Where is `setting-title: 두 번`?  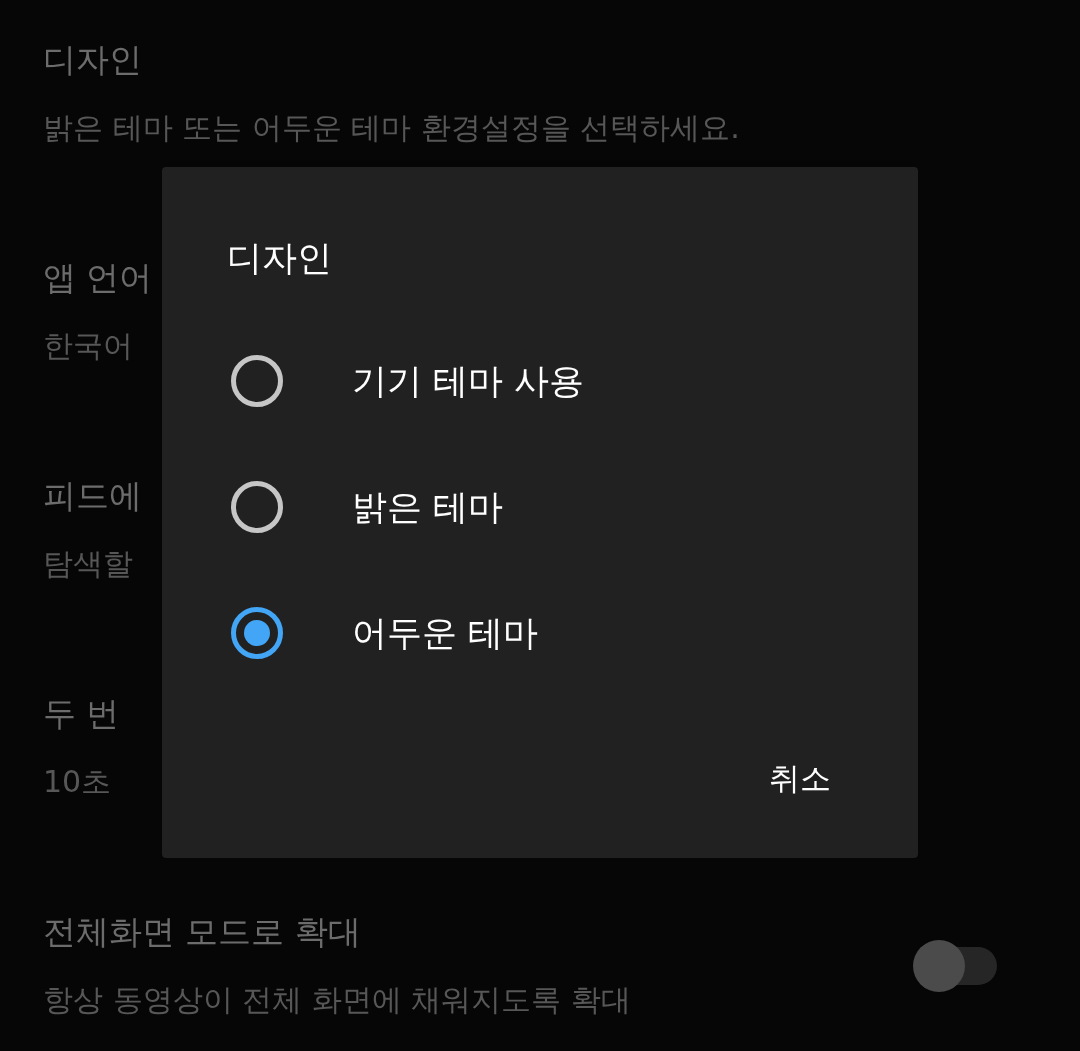
setting-title: 두 번 is located at coordinates (81, 714).